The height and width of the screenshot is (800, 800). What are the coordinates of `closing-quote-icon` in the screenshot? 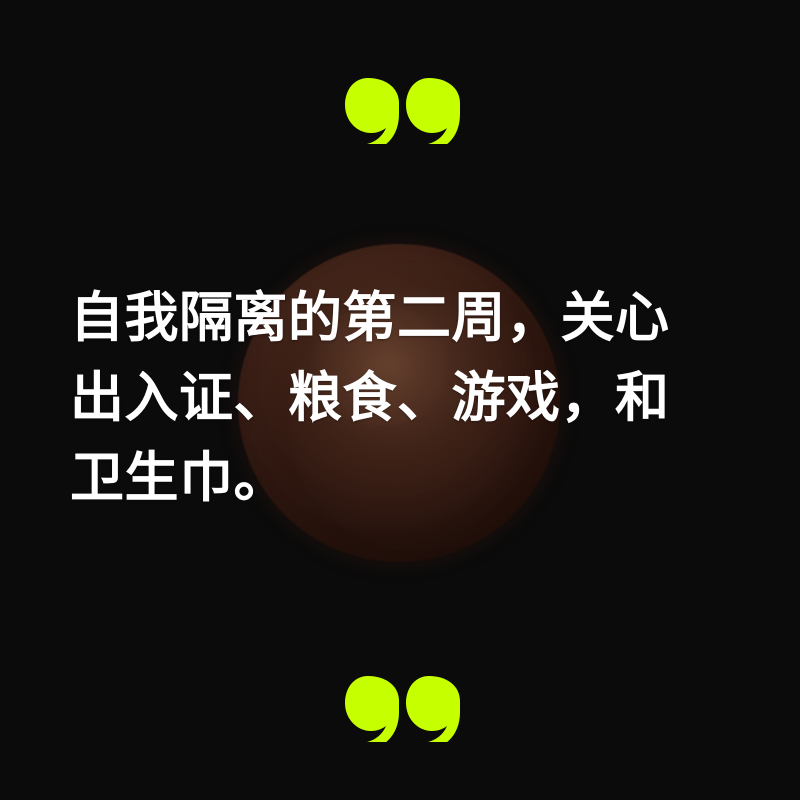 It's located at (401, 708).